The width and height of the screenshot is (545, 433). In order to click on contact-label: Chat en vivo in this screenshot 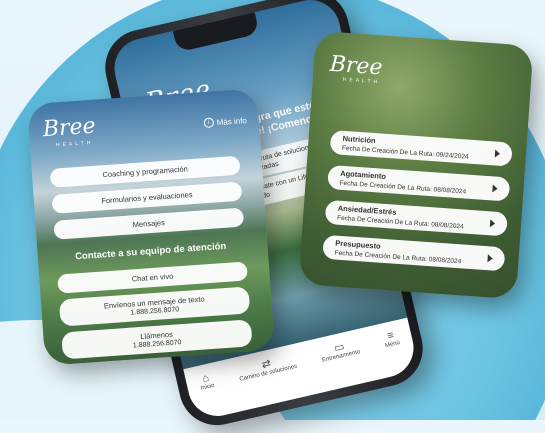, I will do `click(152, 277)`.